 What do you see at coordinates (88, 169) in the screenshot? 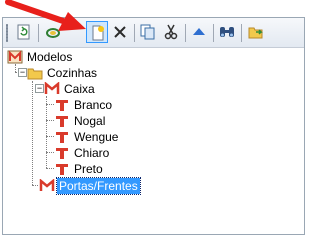
I see `tree-node-label: Preto` at bounding box center [88, 169].